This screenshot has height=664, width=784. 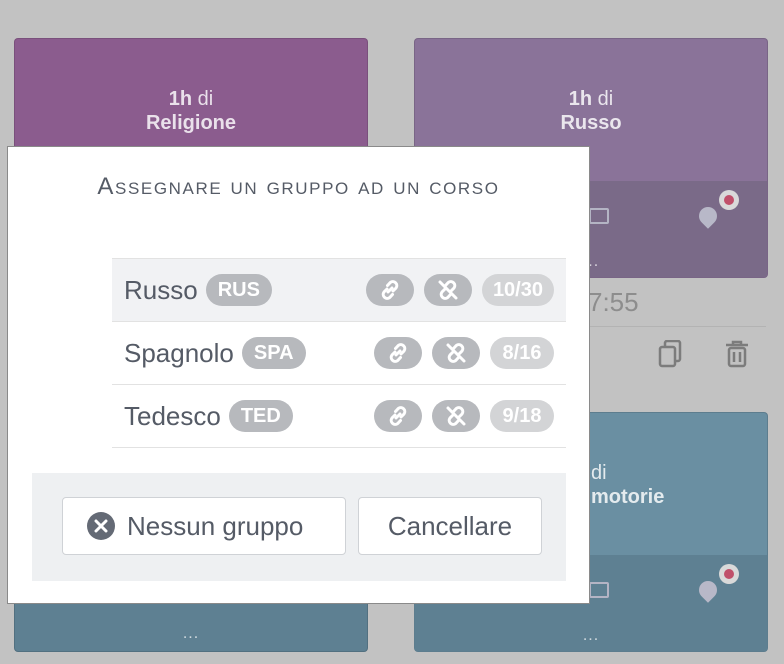 I want to click on card-title: 1h di Religione, so click(x=190, y=111).